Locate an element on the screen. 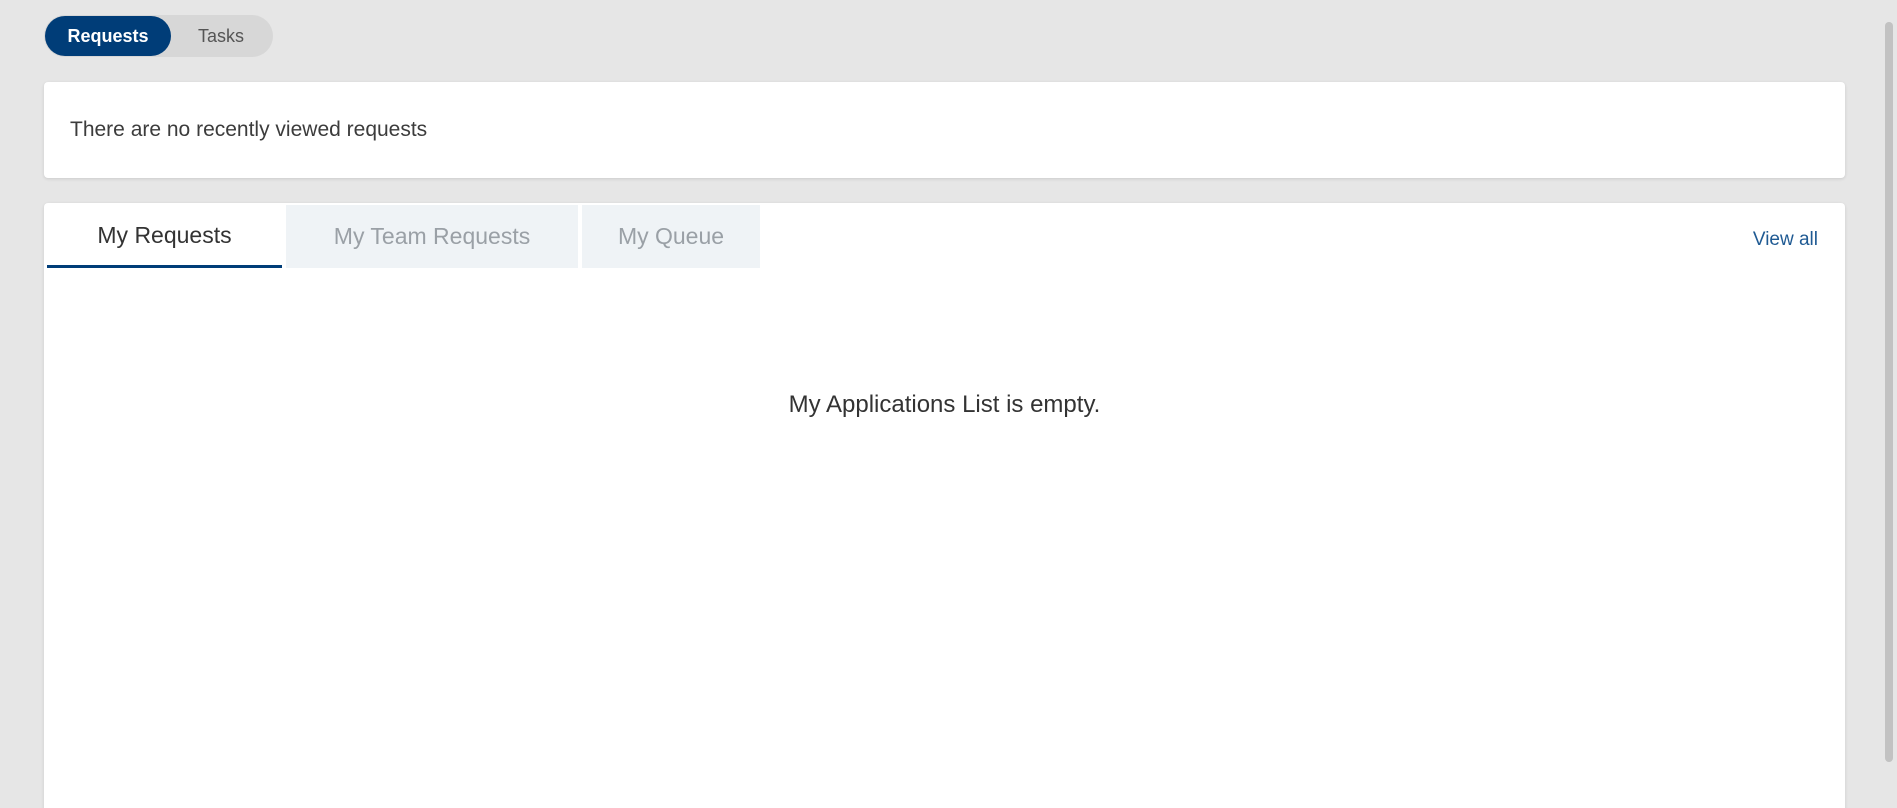  tab-my-queue: My Queue is located at coordinates (671, 236).